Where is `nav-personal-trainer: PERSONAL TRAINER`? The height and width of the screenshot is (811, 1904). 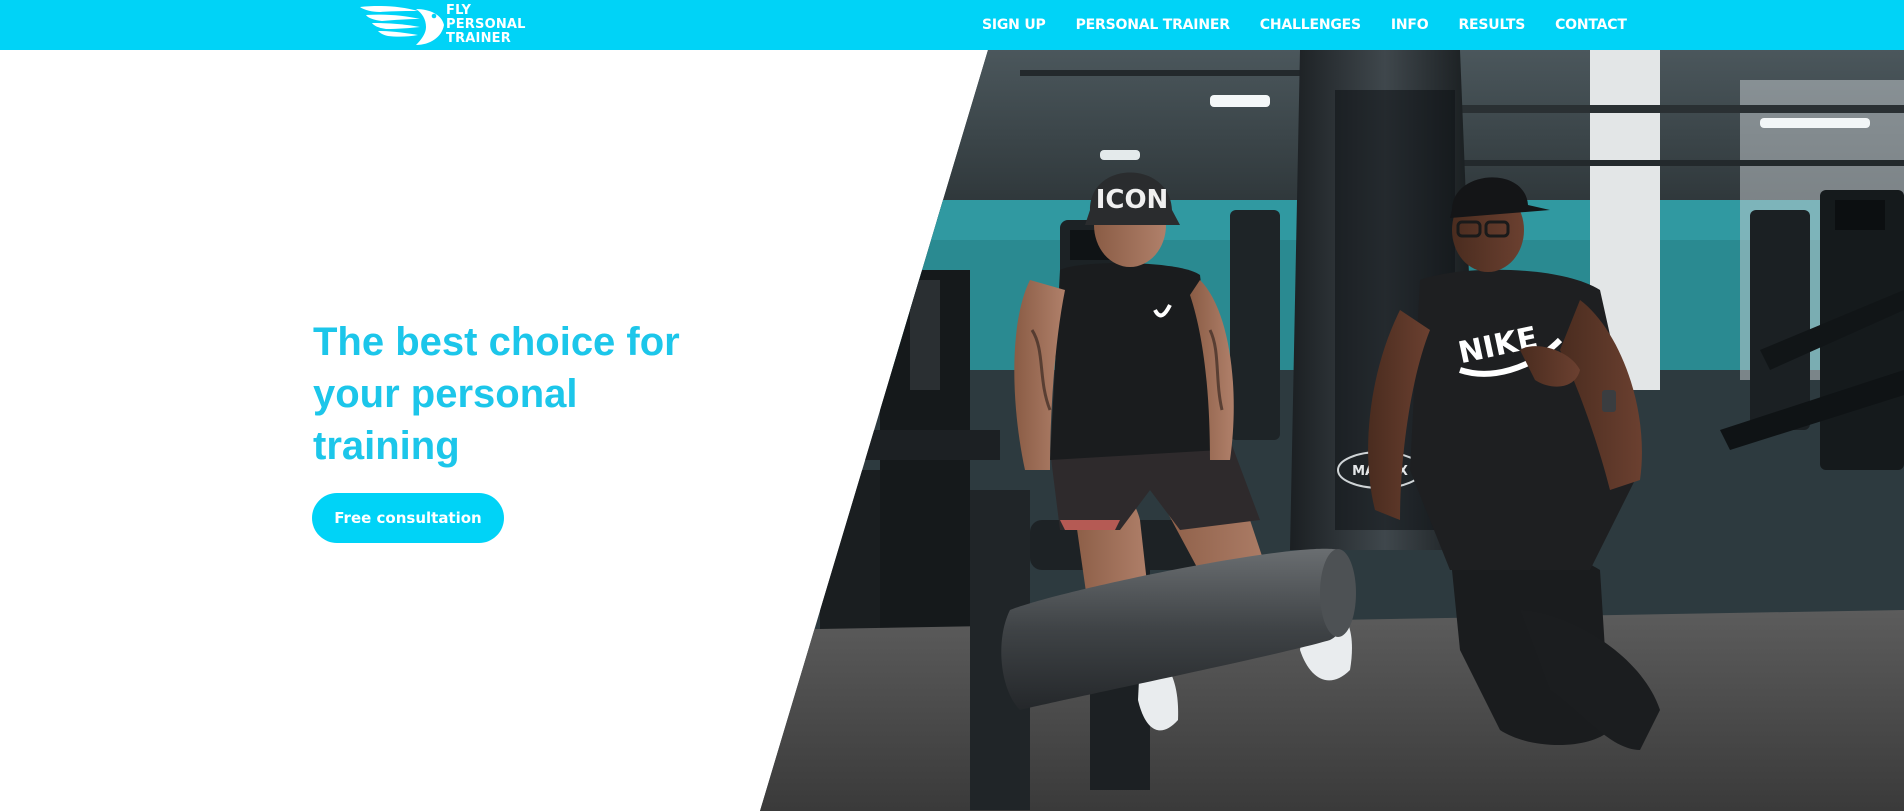 nav-personal-trainer: PERSONAL TRAINER is located at coordinates (1153, 25).